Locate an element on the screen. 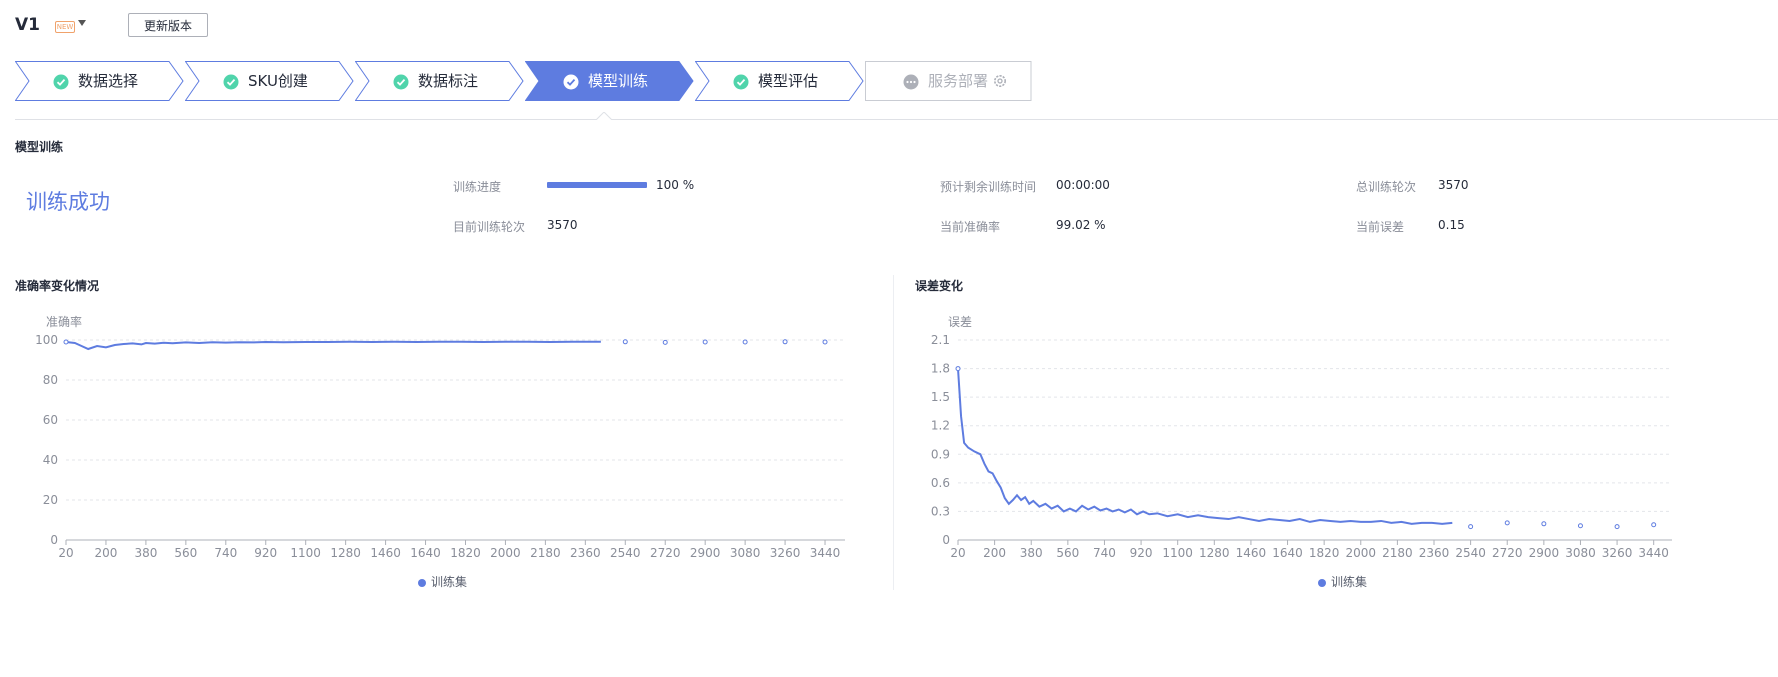  accuracy-chart-title: 准确率变化情况 is located at coordinates (57, 286).